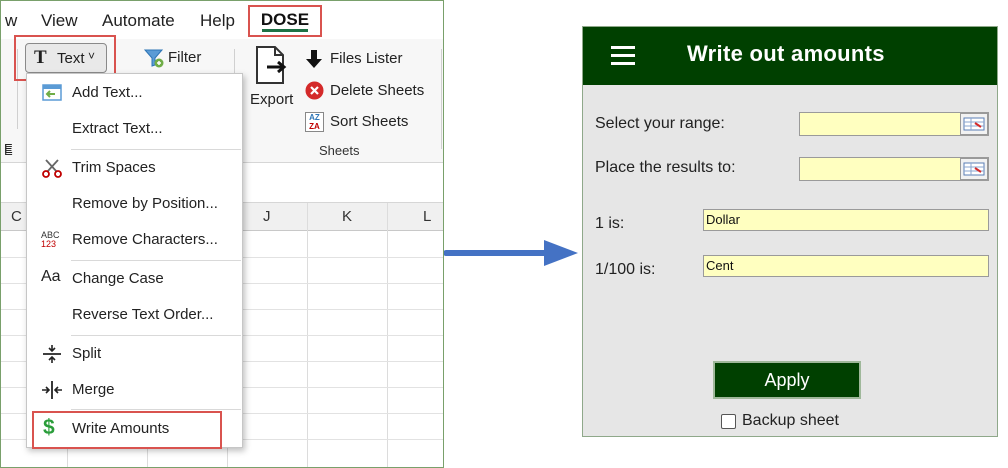 The width and height of the screenshot is (1008, 468). Describe the element at coordinates (134, 390) in the screenshot. I see `menu-item-merge: Merge` at that location.